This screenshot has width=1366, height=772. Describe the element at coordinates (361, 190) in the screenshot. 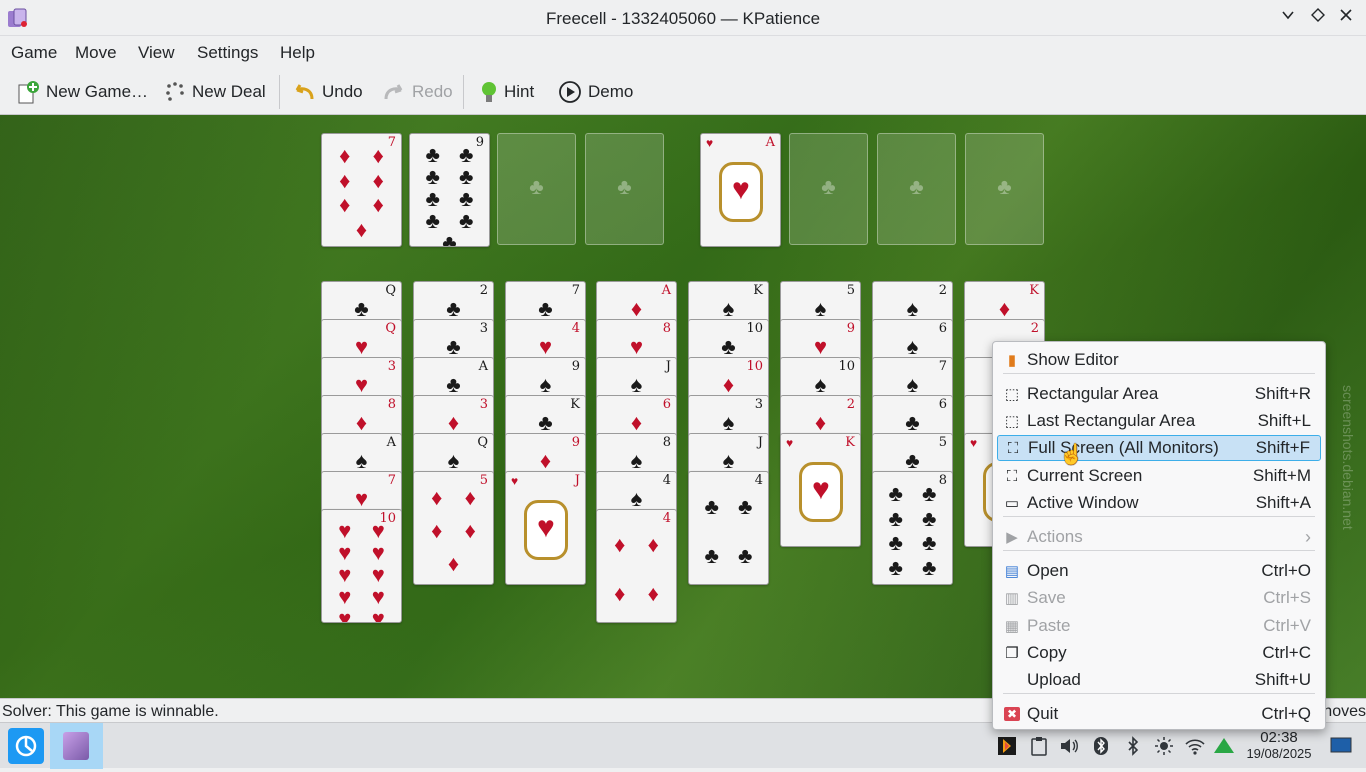

I see `freecell-card: 7 ♦ ♦ ♦ ♦ ♦ ♦ ♦` at that location.